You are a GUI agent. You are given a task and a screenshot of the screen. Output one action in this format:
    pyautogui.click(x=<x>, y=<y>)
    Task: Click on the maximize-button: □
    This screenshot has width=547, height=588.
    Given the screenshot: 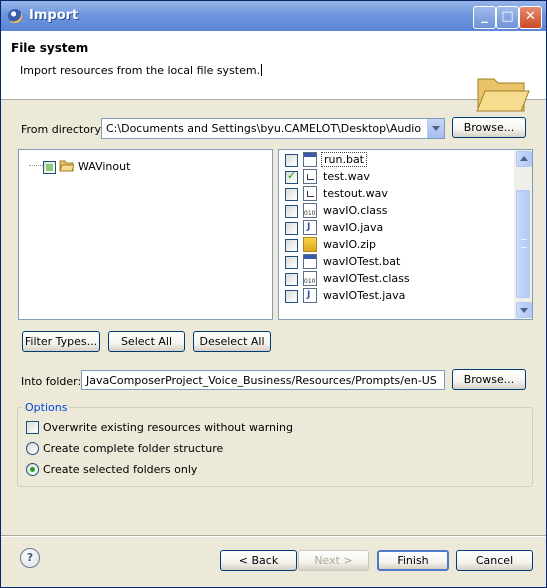 What is the action you would take?
    pyautogui.click(x=507, y=17)
    